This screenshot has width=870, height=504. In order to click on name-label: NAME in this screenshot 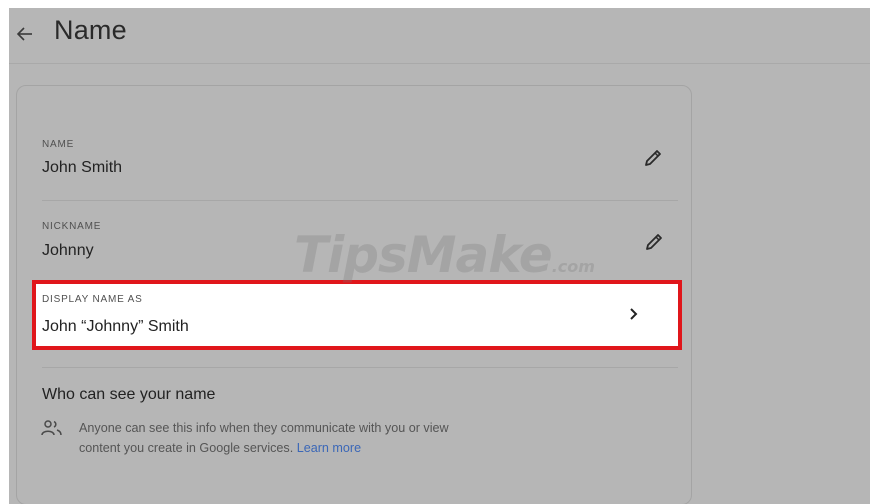, I will do `click(58, 144)`.